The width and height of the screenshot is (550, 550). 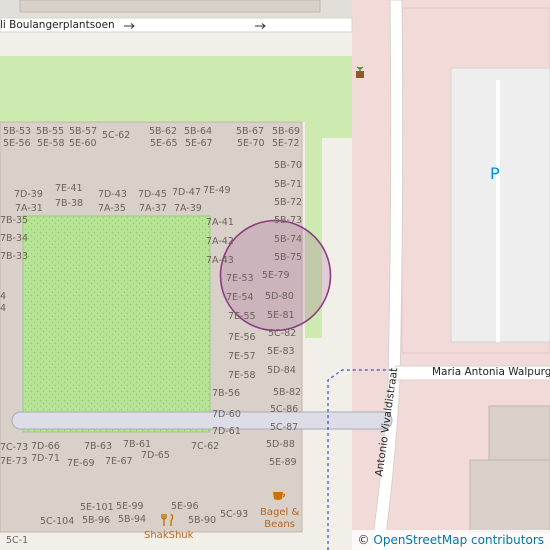 I want to click on house-number-label: 7A-31, so click(x=29, y=208).